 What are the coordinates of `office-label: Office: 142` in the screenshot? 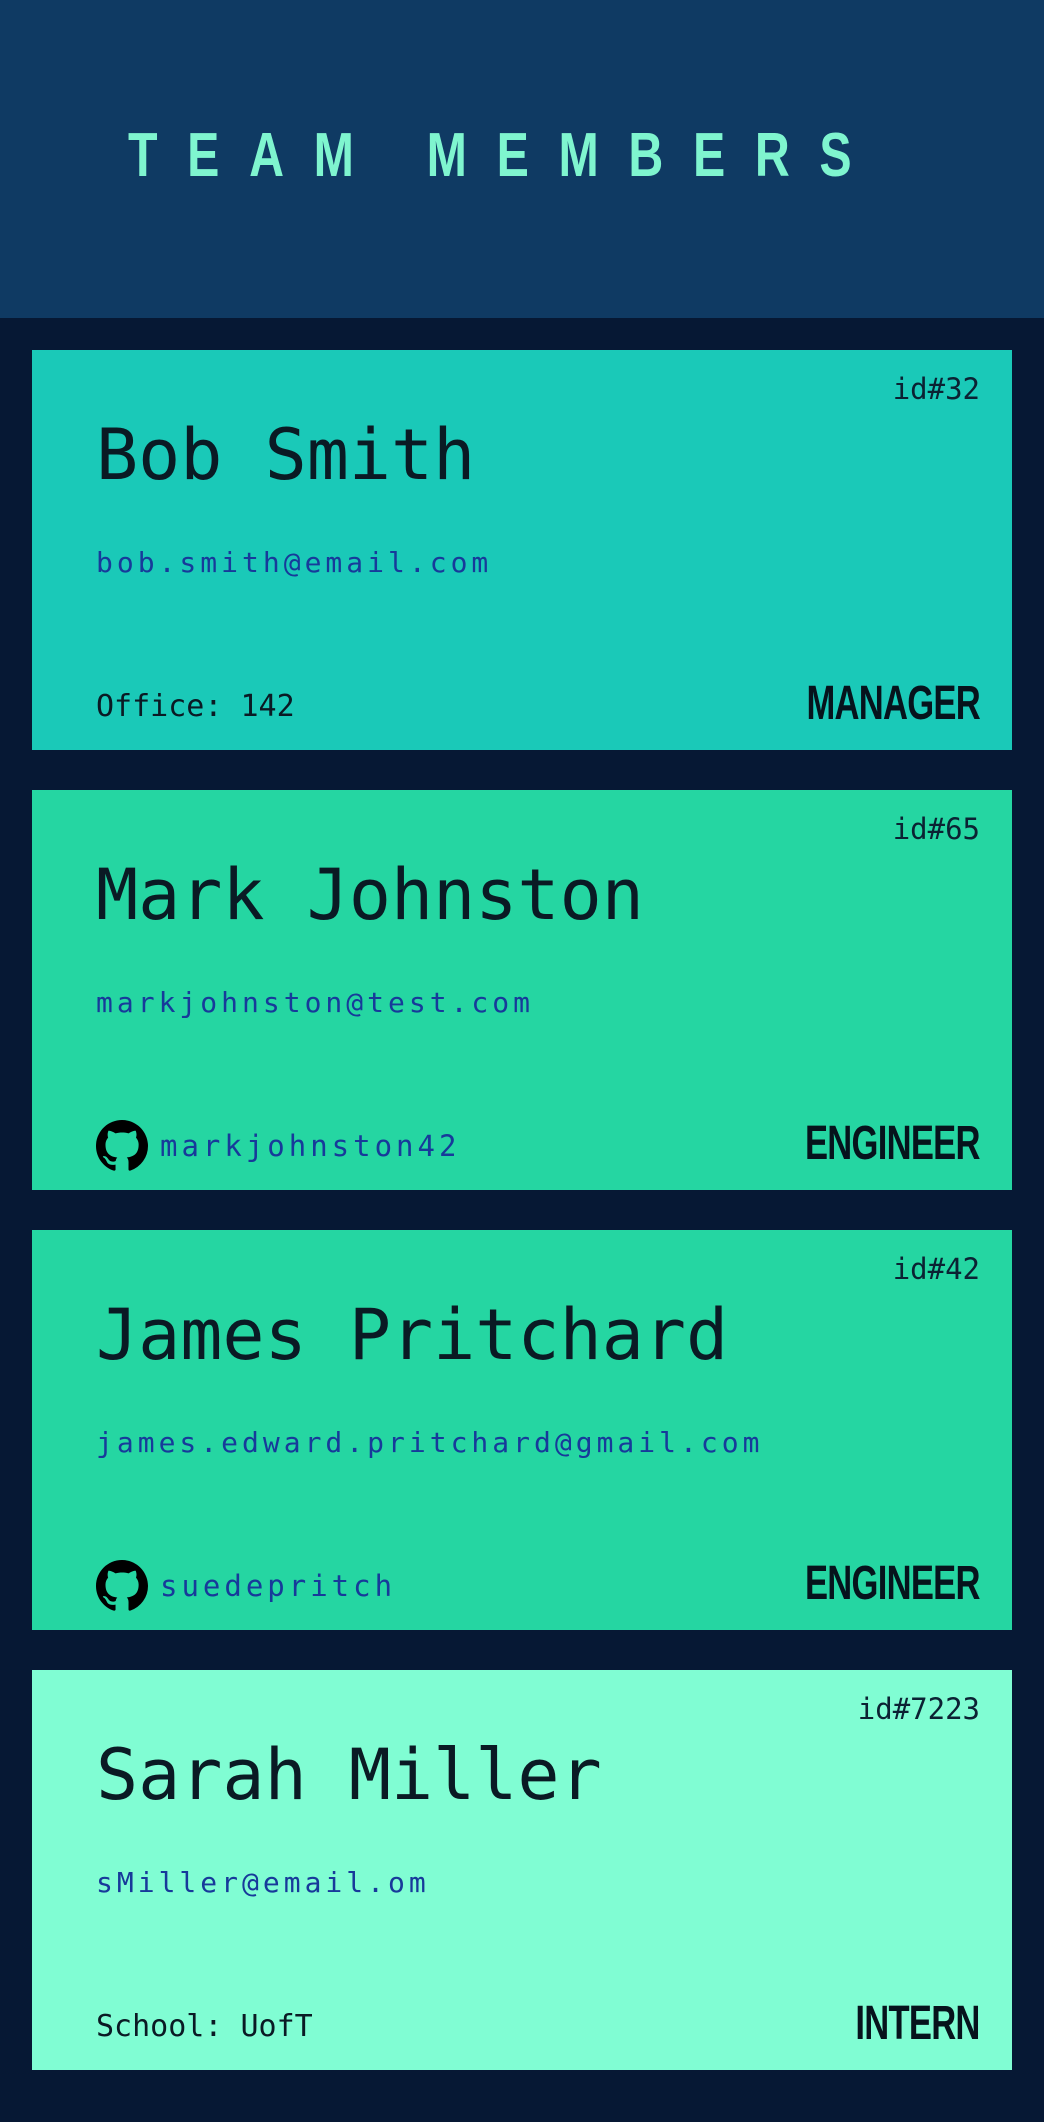 It's located at (195, 706).